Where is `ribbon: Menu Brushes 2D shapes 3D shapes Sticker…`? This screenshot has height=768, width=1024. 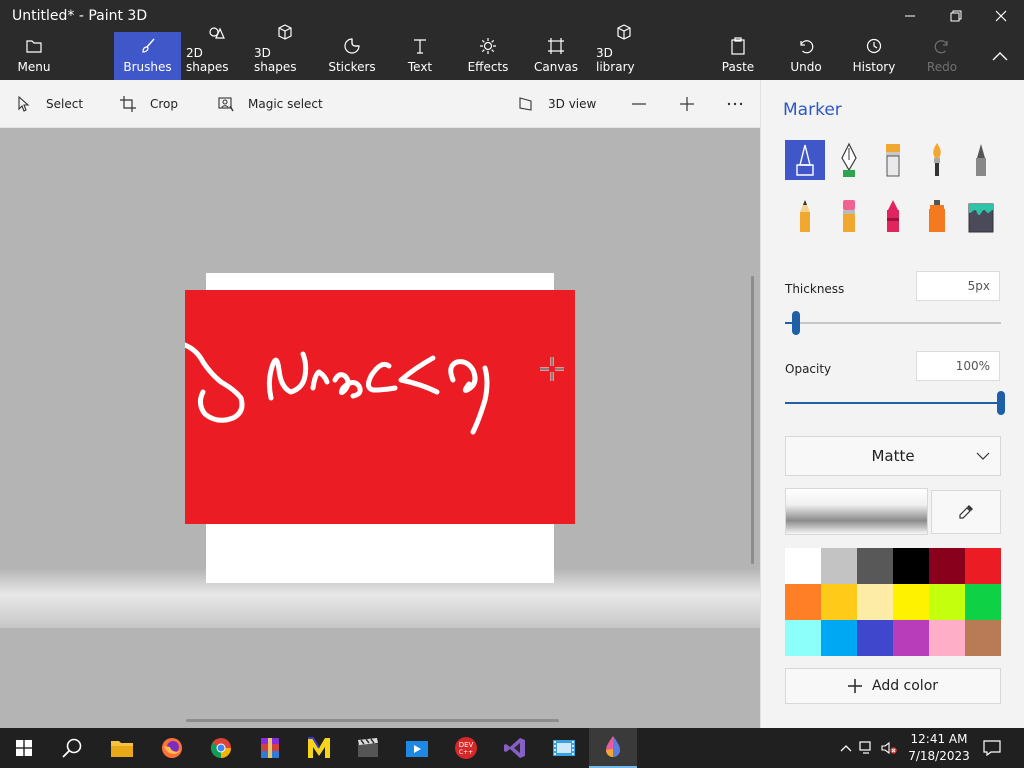
ribbon: Menu Brushes 2D shapes 3D shapes Sticker… is located at coordinates (512, 52).